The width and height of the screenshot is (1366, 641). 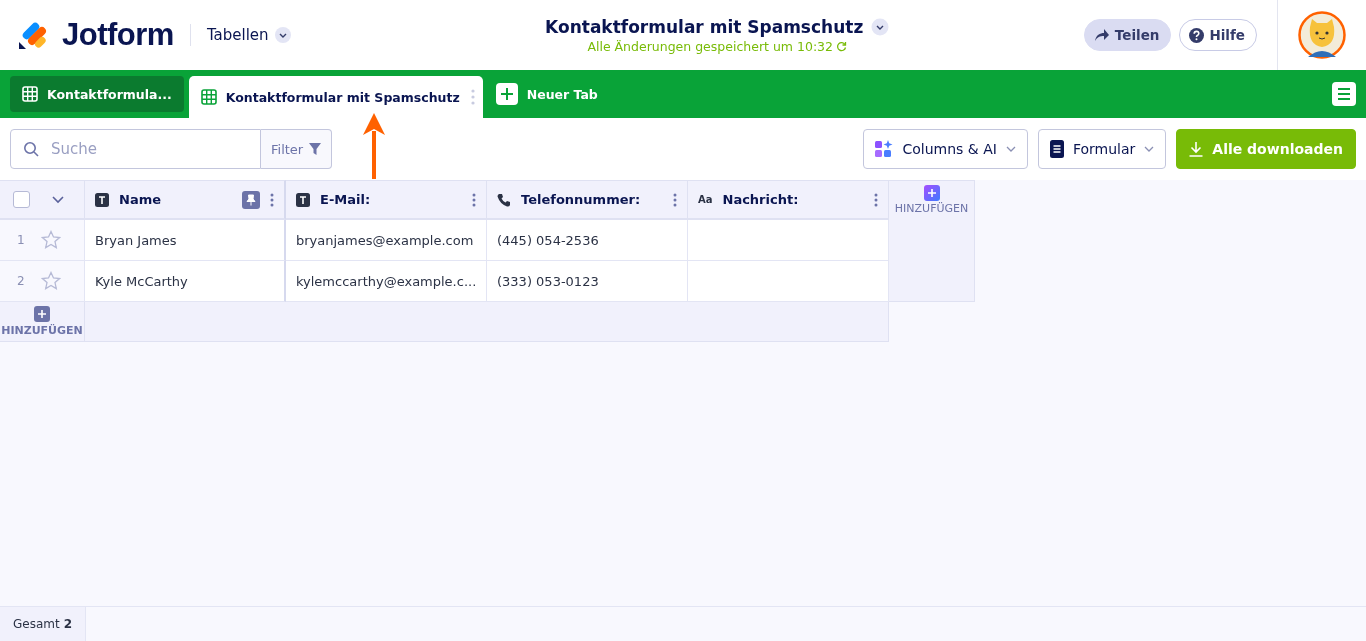 I want to click on menu-icon, so click(x=1344, y=94).